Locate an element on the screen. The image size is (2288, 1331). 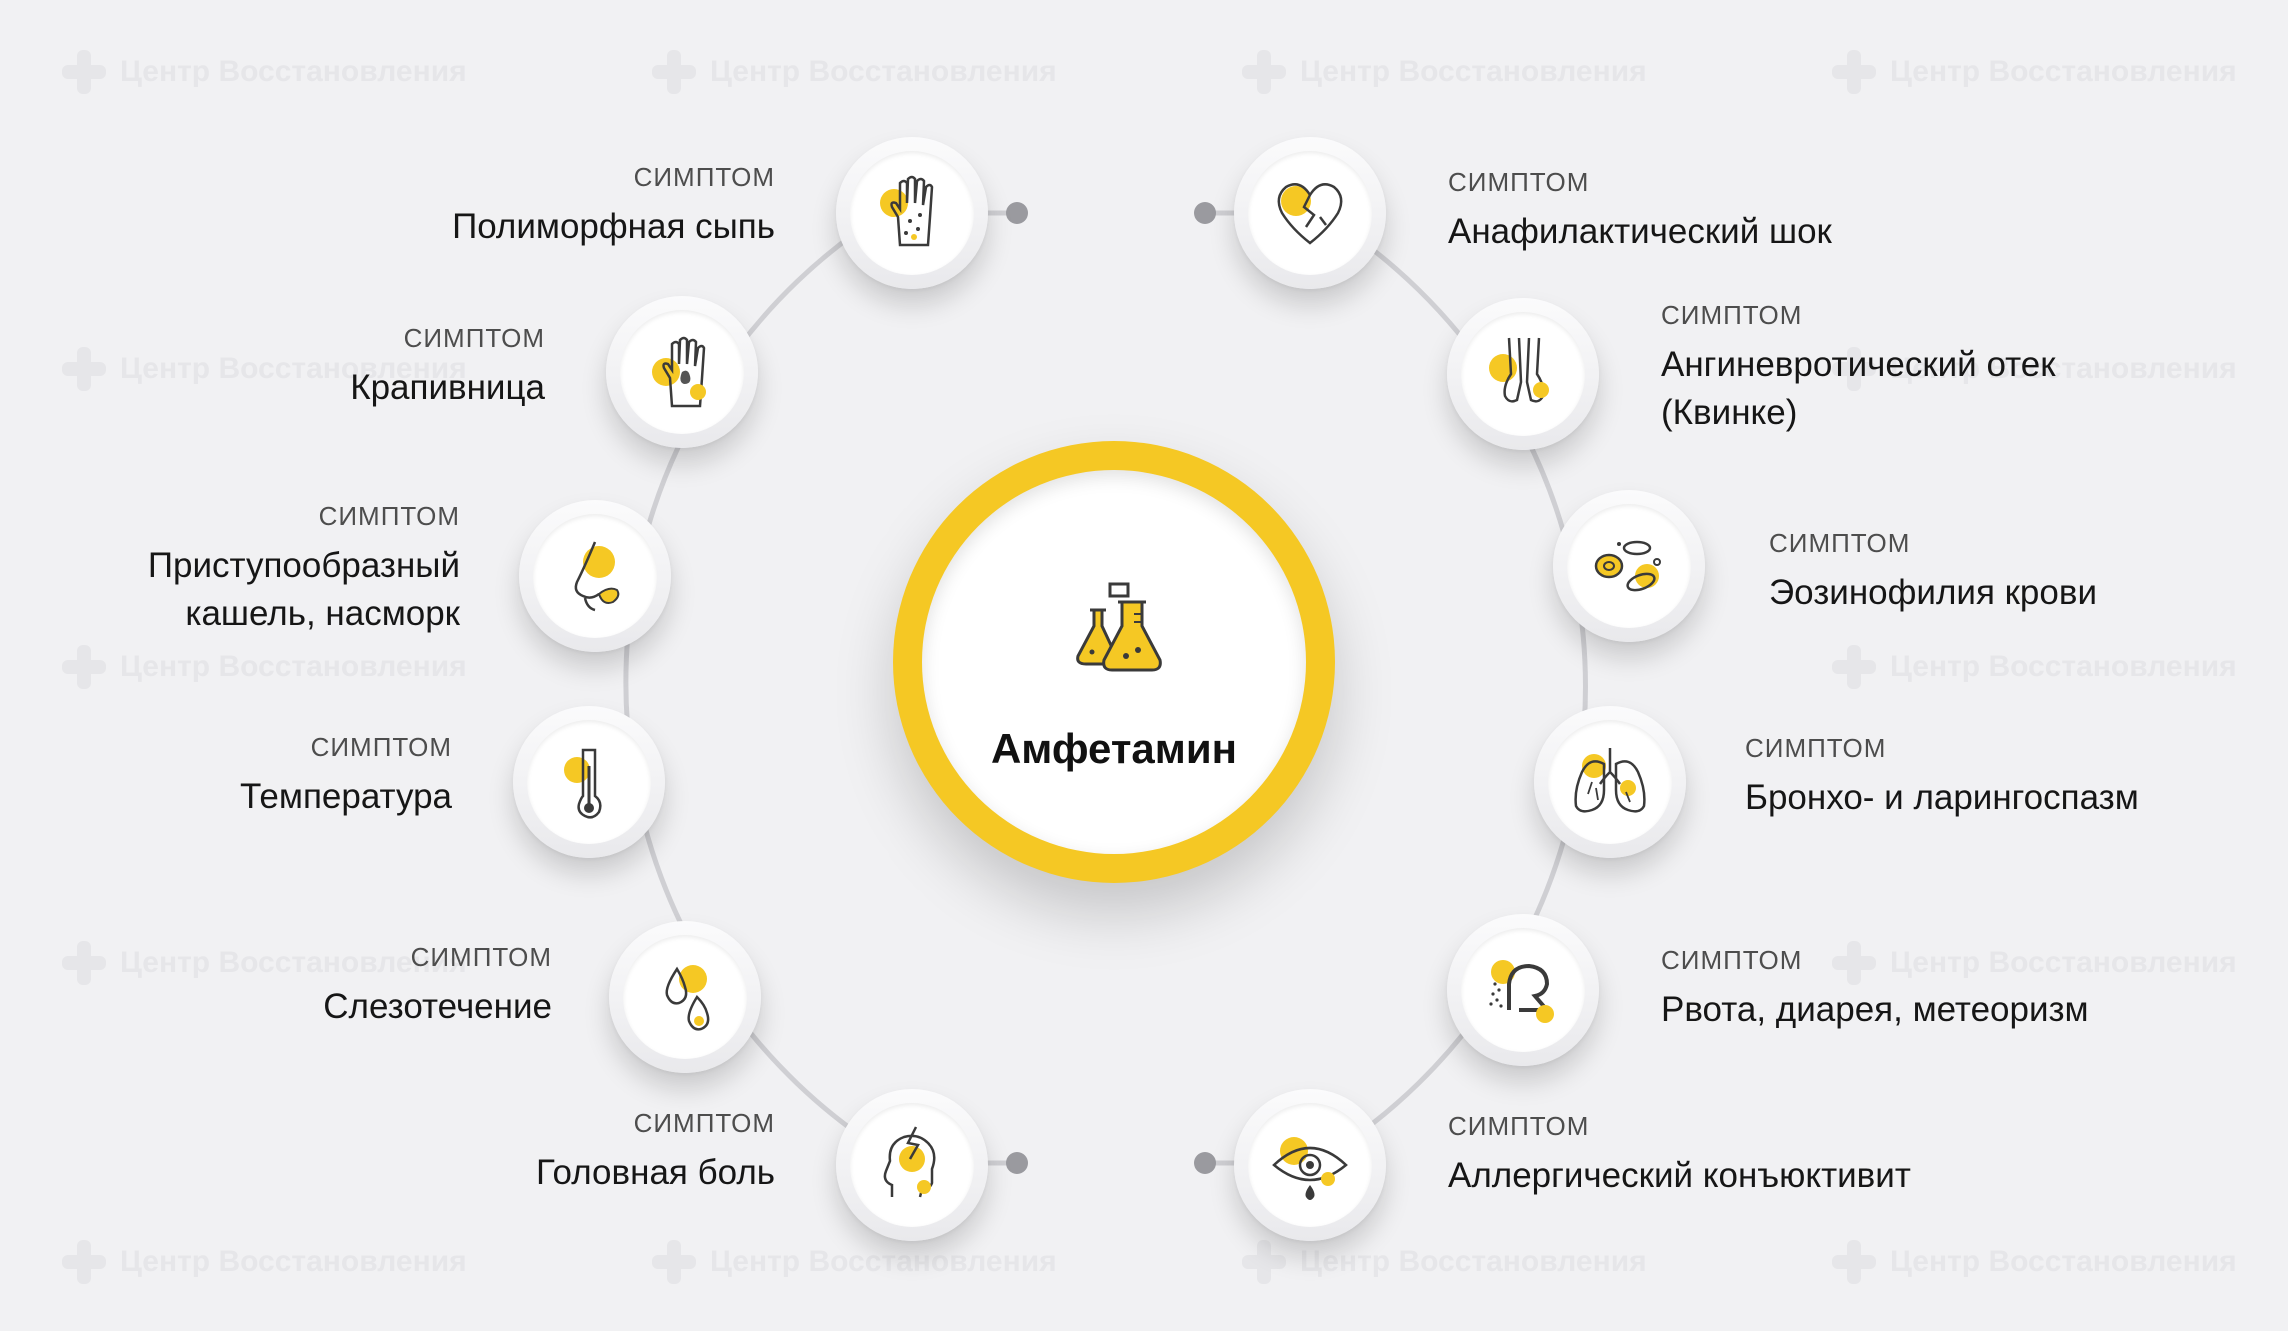
symptom-name: Головная боль is located at coordinates (655, 1172).